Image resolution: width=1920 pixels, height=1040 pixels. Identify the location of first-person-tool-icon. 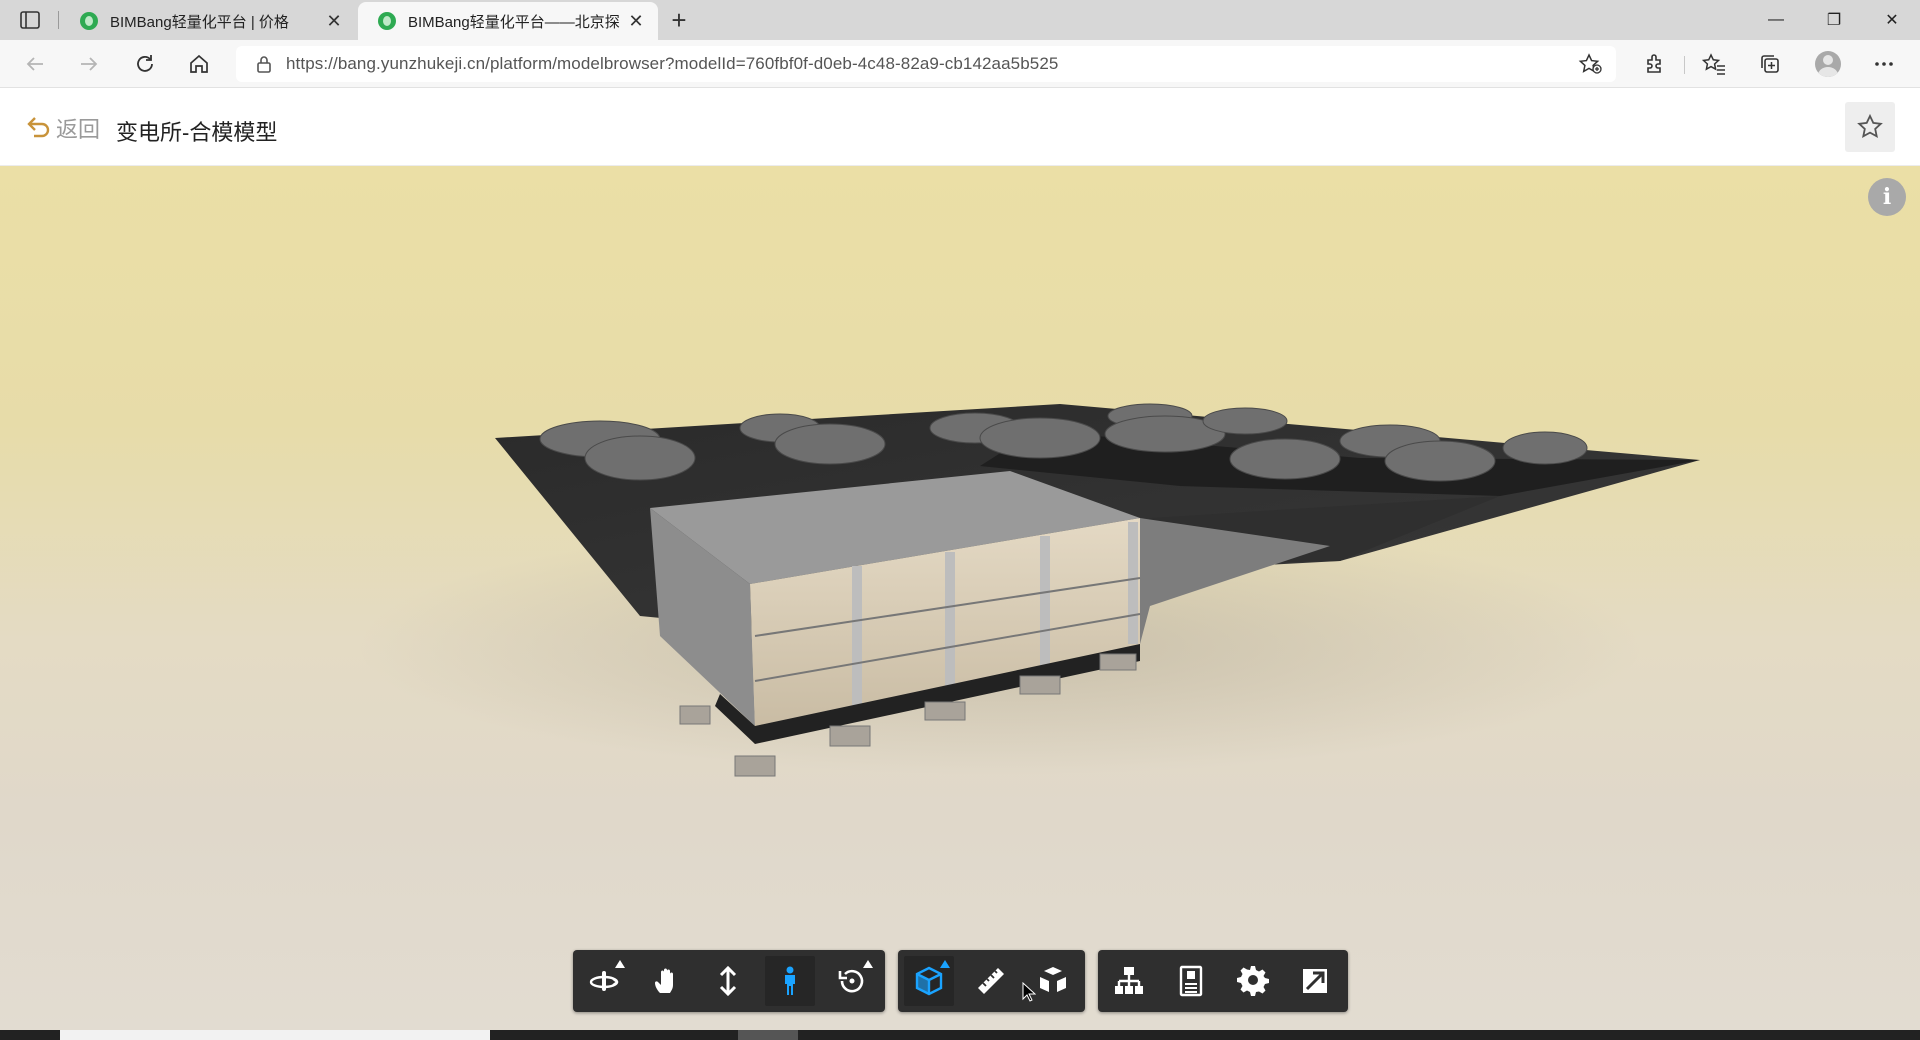
(790, 980).